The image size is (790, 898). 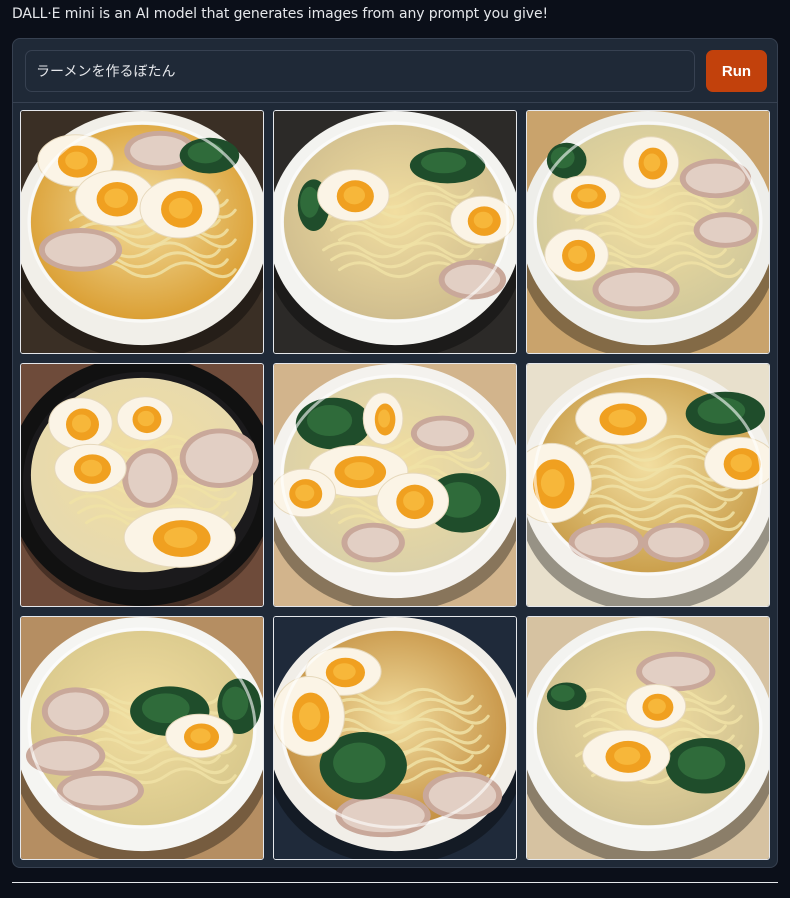 I want to click on run-button: Run, so click(x=736, y=71).